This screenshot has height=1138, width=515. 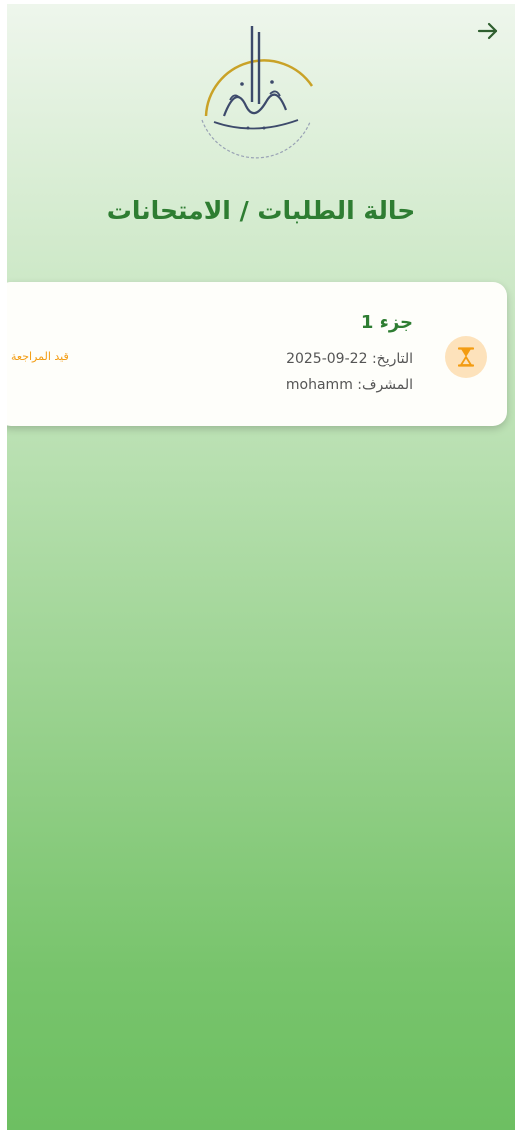 I want to click on app-logo, so click(x=254, y=94).